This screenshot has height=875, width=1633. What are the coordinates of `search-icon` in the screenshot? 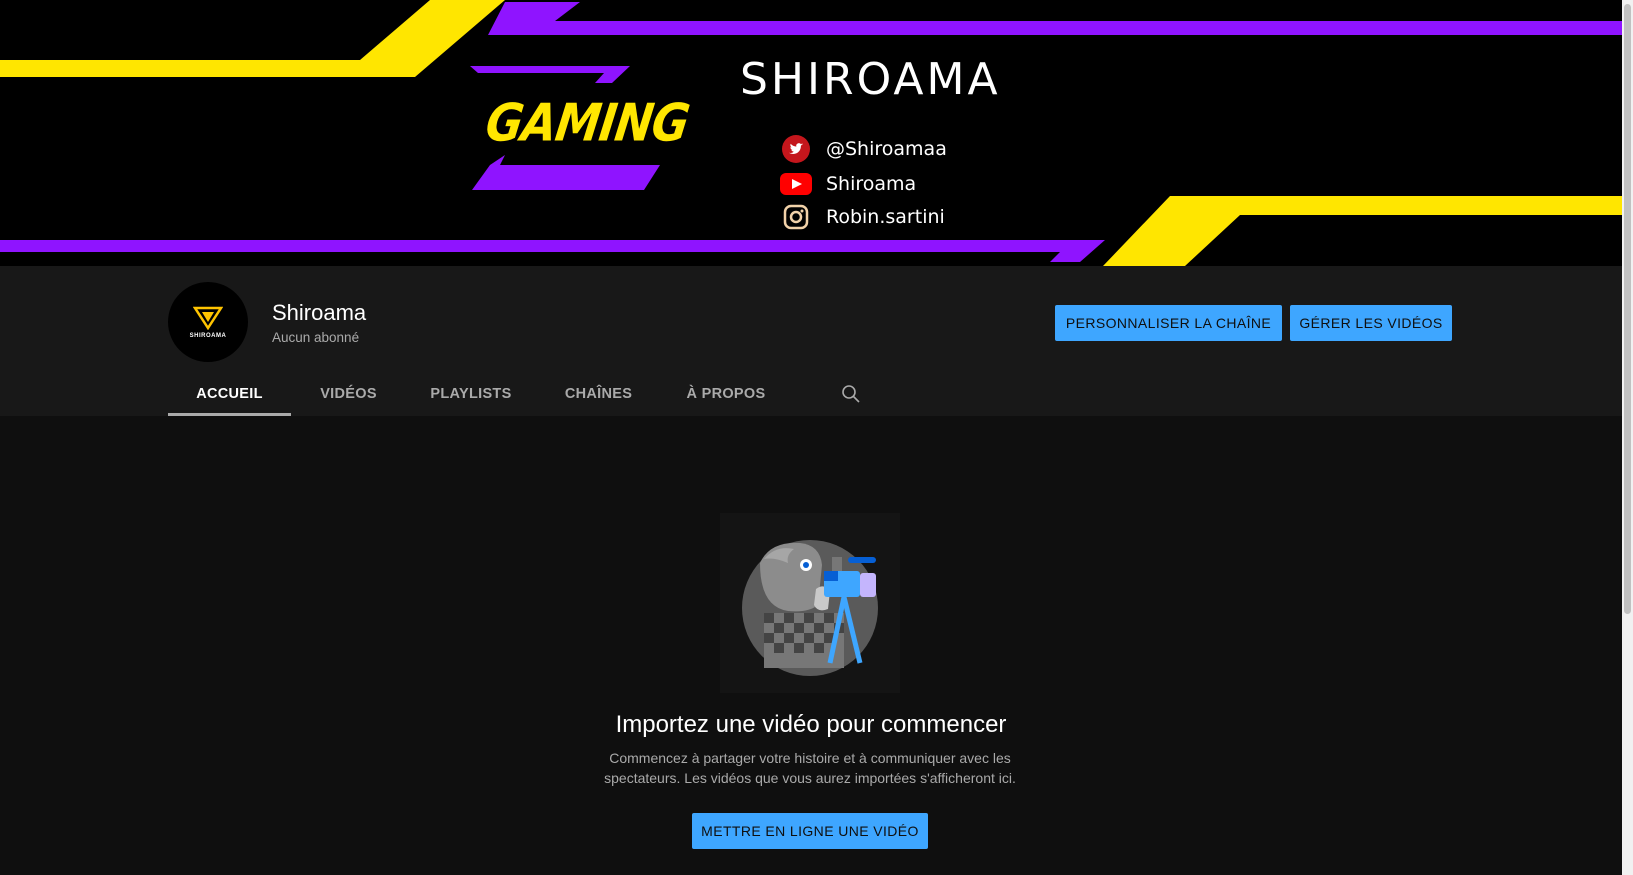 It's located at (851, 394).